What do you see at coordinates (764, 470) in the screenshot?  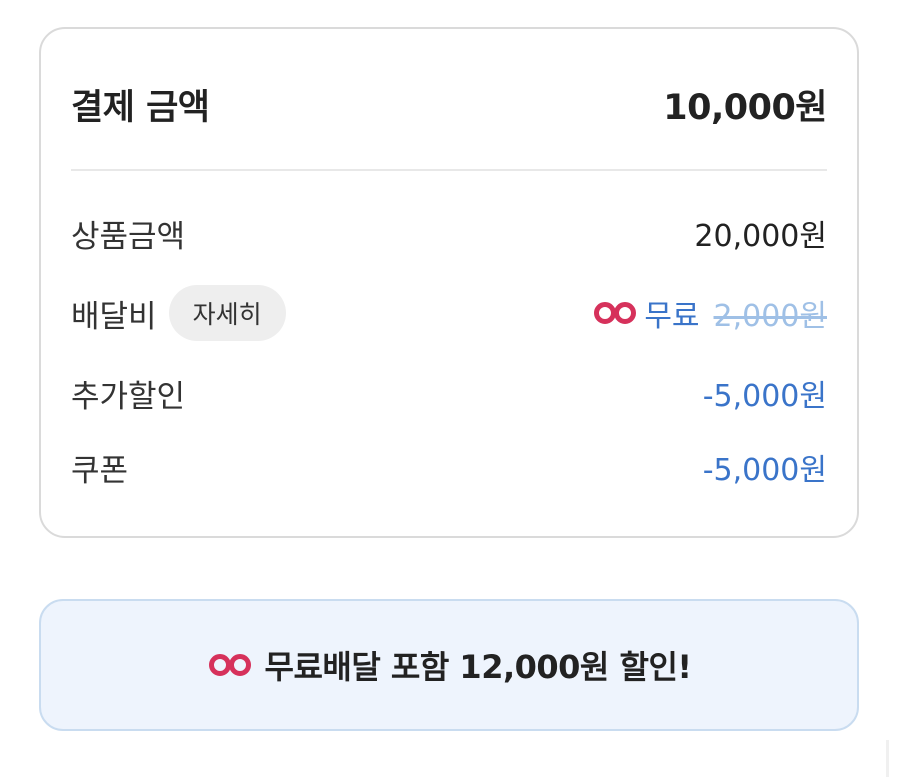 I see `coupon-value: -5,000원` at bounding box center [764, 470].